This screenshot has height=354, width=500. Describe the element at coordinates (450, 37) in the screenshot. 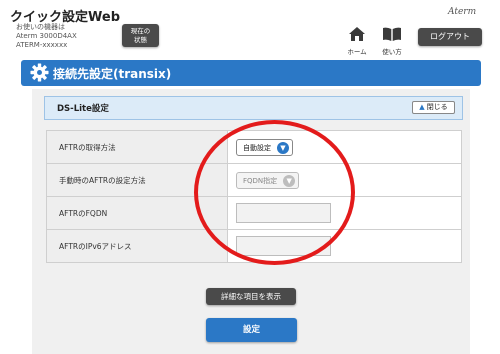

I see `logout-button: ログアウト` at that location.